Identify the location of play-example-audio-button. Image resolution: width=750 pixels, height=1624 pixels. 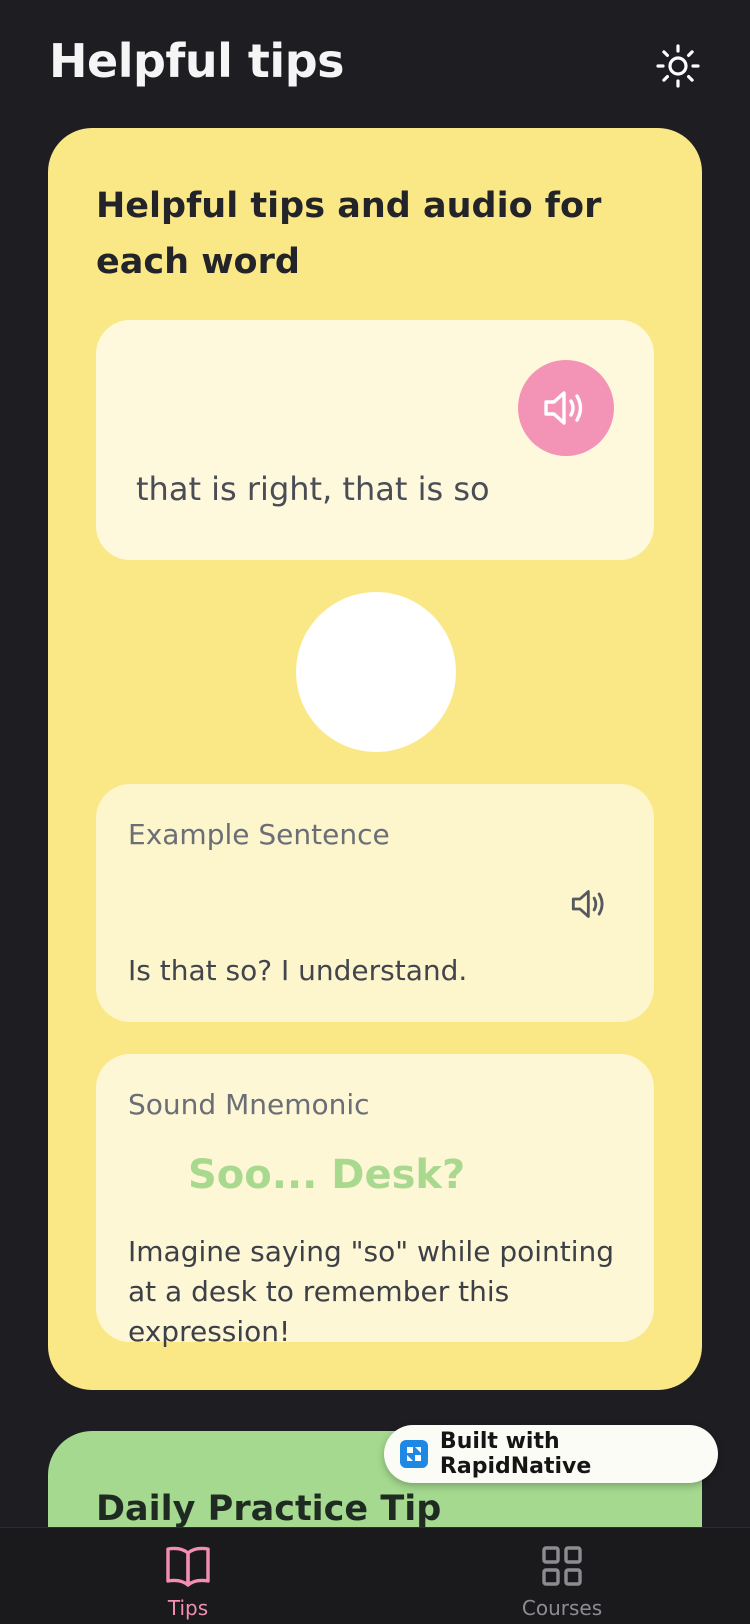
(590, 904).